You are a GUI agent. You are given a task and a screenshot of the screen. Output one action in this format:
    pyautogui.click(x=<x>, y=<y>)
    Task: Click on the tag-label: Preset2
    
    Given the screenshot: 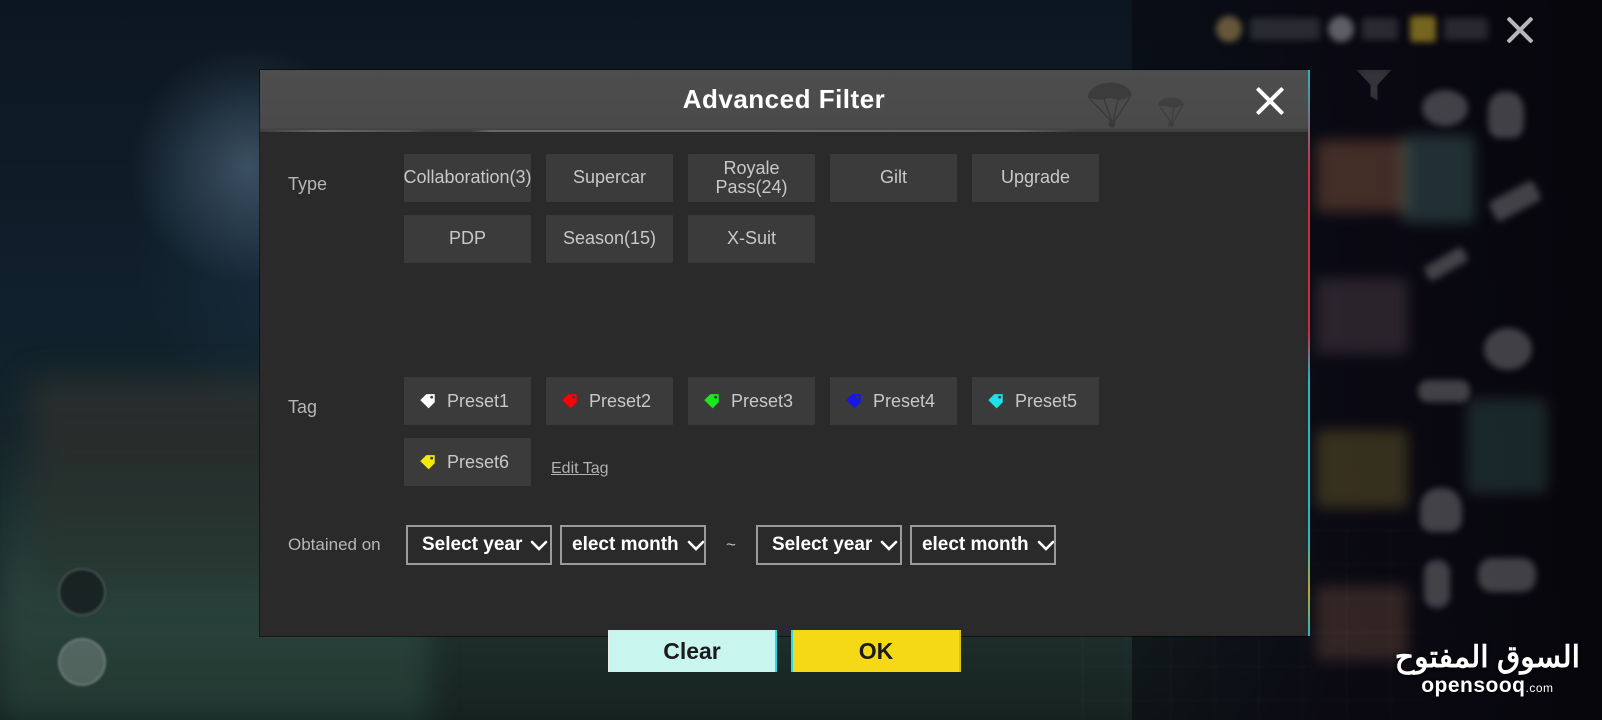 What is the action you would take?
    pyautogui.click(x=620, y=400)
    